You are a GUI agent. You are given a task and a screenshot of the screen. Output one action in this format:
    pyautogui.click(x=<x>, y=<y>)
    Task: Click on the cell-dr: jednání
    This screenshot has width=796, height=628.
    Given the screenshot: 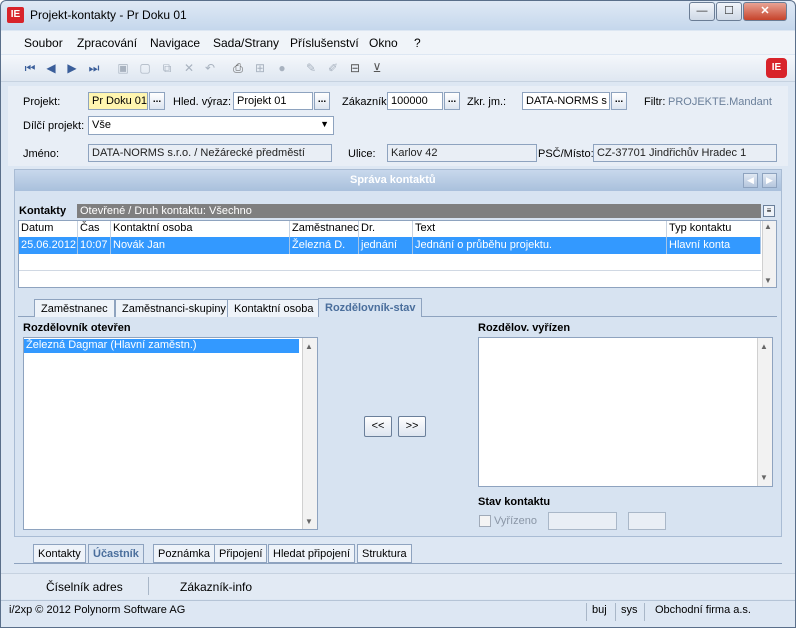 What is the action you would take?
    pyautogui.click(x=386, y=245)
    